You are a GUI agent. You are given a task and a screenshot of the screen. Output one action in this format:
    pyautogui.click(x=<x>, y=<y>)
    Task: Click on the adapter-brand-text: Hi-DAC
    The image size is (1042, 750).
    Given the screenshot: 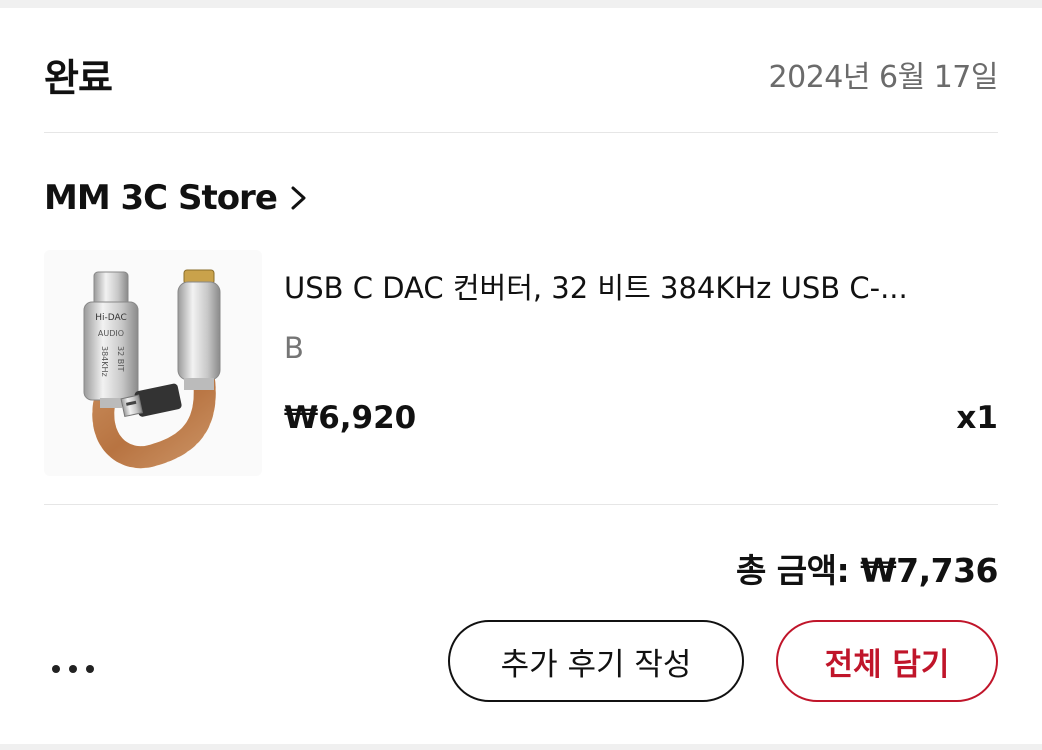 What is the action you would take?
    pyautogui.click(x=111, y=318)
    